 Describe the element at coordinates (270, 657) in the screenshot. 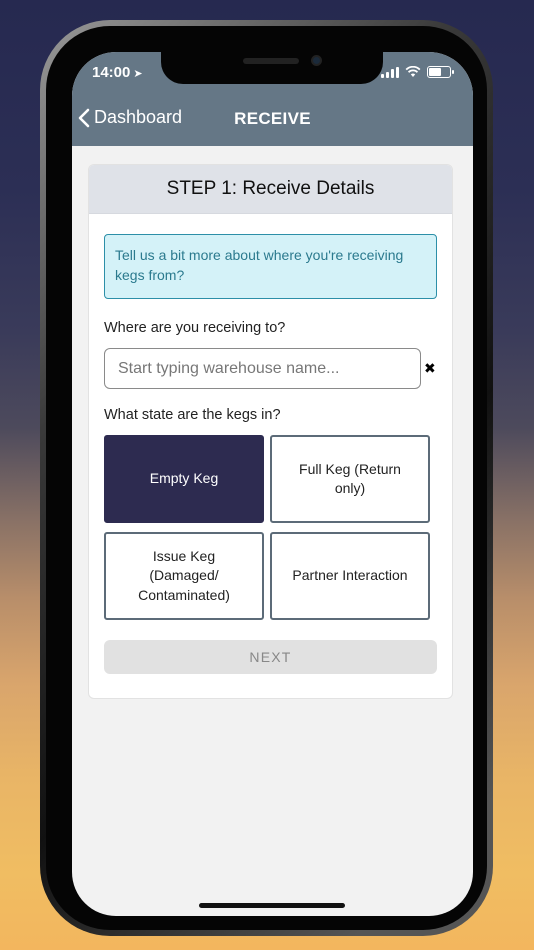

I see `next-button: NEXT` at that location.